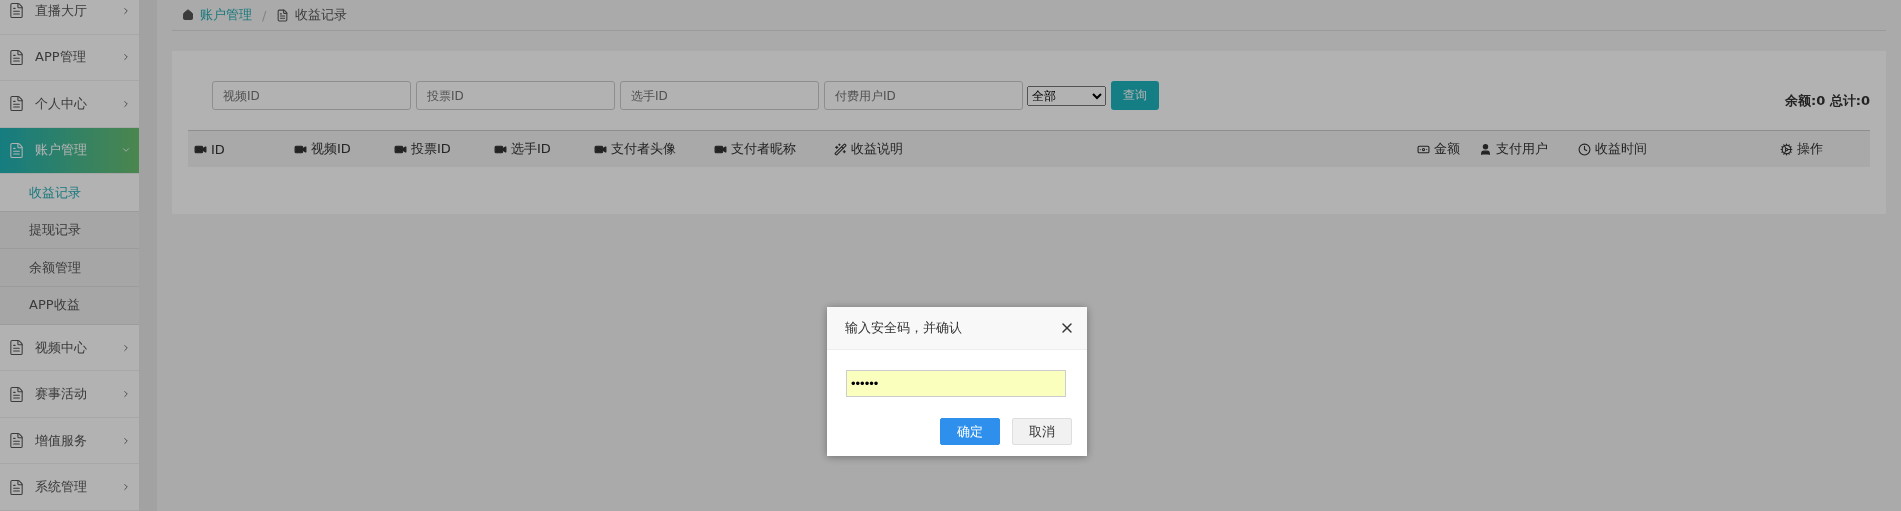  Describe the element at coordinates (970, 431) in the screenshot. I see `confirm-button: 确定` at that location.